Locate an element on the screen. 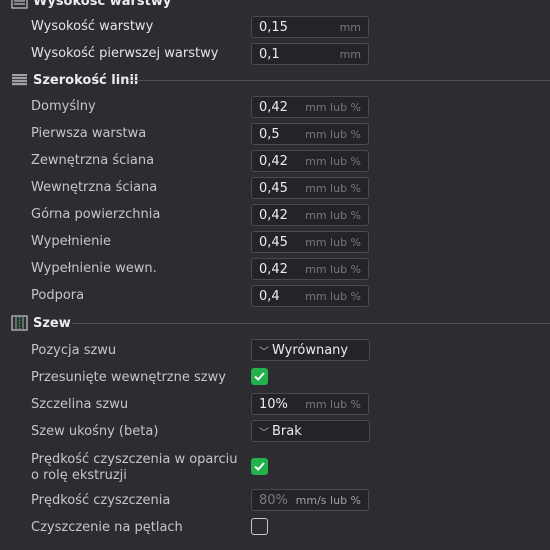 The width and height of the screenshot is (550, 550). setting-row-outer-wall: Zewnętrzna ściana 0,42 mm lub % is located at coordinates (275, 161).